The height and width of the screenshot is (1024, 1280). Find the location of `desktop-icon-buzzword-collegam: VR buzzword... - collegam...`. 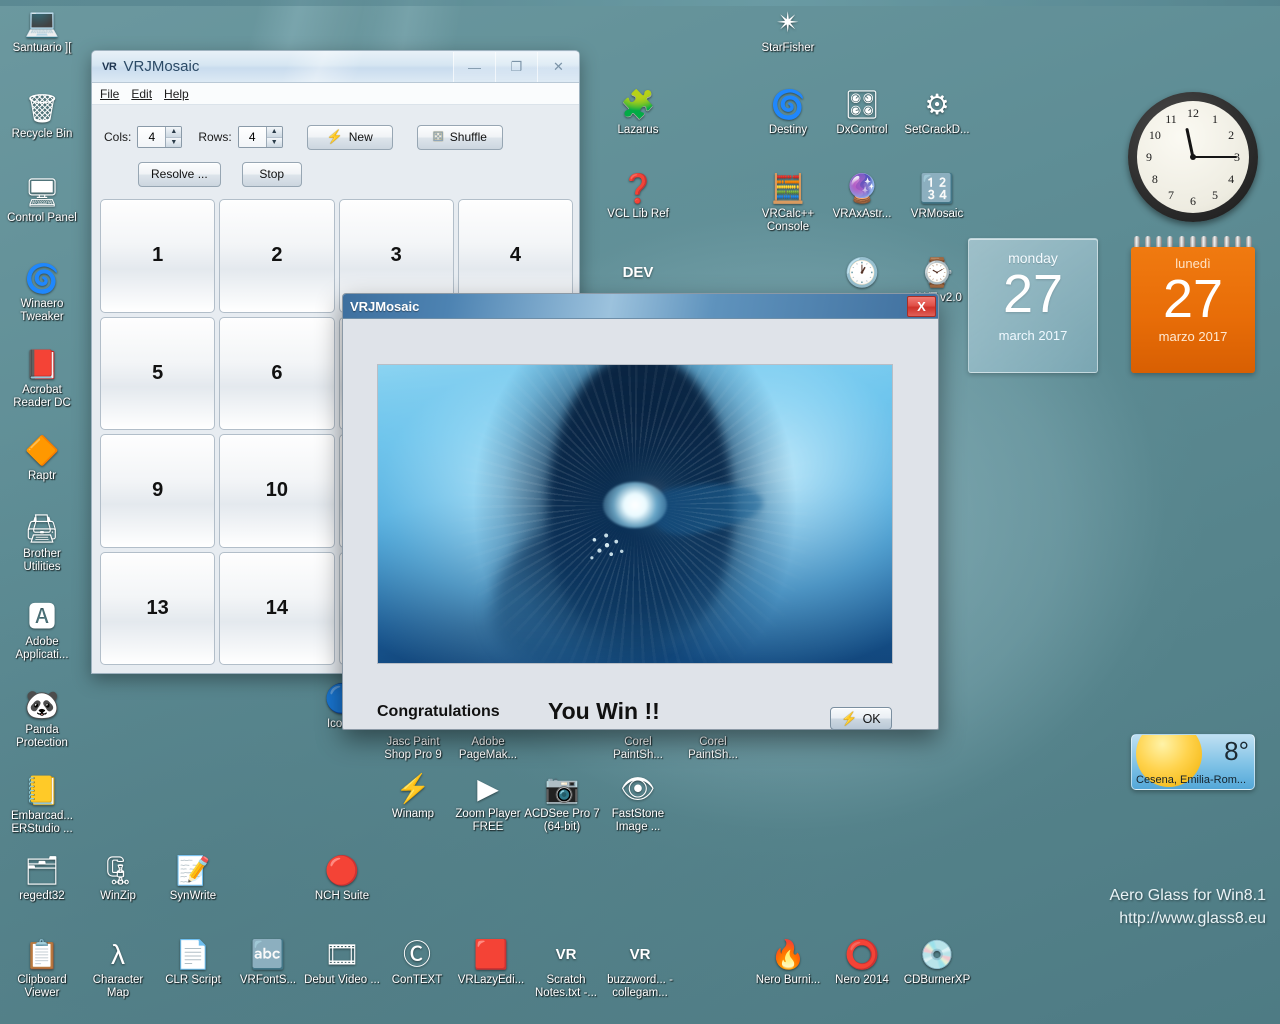

desktop-icon-buzzword-collegam: VR buzzword... - collegam... is located at coordinates (640, 969).